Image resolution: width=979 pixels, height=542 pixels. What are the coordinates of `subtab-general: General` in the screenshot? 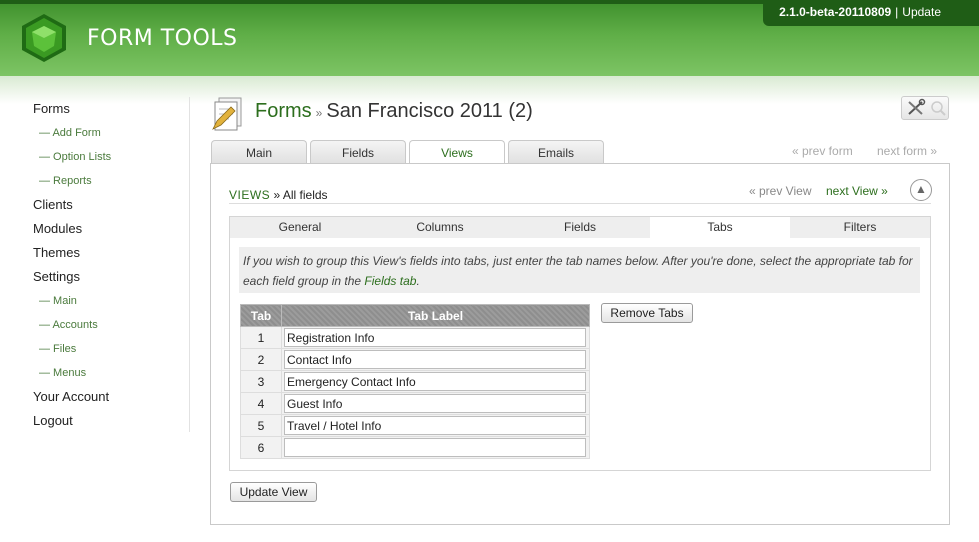 It's located at (300, 227).